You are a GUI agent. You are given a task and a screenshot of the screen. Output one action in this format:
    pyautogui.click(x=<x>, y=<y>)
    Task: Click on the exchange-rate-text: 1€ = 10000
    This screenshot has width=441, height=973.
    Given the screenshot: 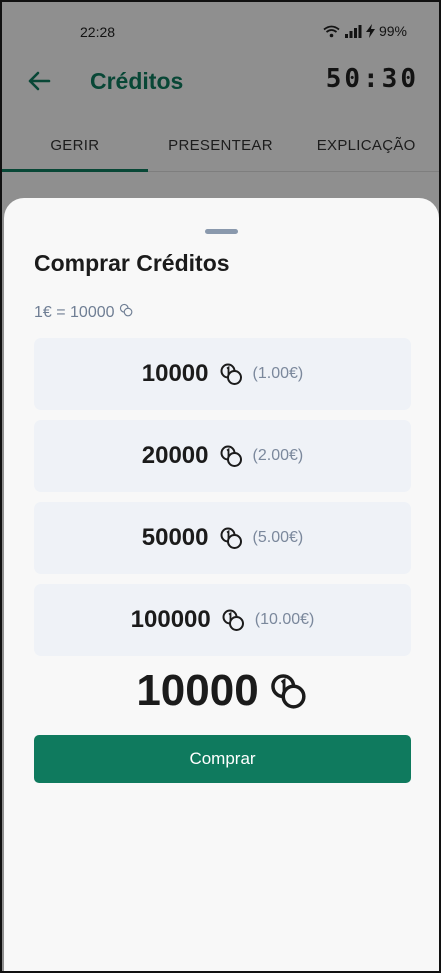 What is the action you would take?
    pyautogui.click(x=74, y=312)
    